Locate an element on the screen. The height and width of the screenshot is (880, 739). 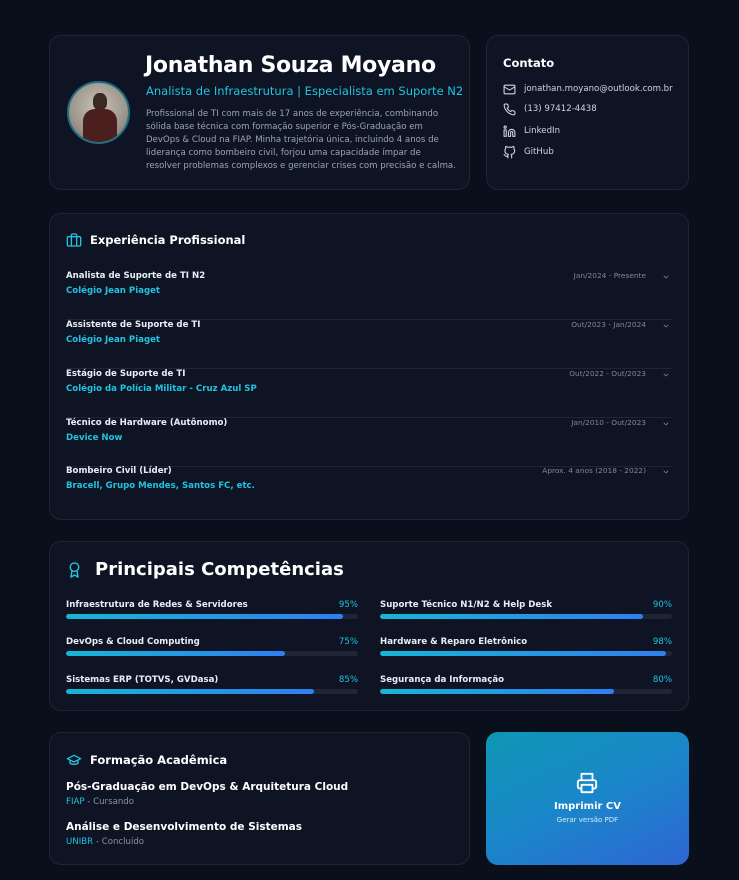
contact-phone-link: (13) 97412-4438 is located at coordinates (550, 109).